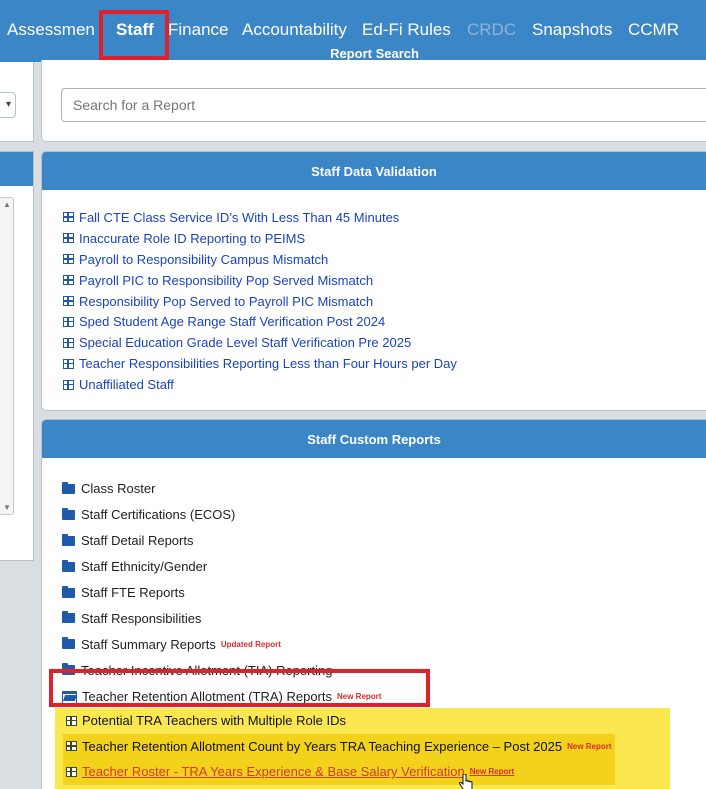 The height and width of the screenshot is (789, 706). Describe the element at coordinates (294, 30) in the screenshot. I see `nav-accountability: Accountability` at that location.